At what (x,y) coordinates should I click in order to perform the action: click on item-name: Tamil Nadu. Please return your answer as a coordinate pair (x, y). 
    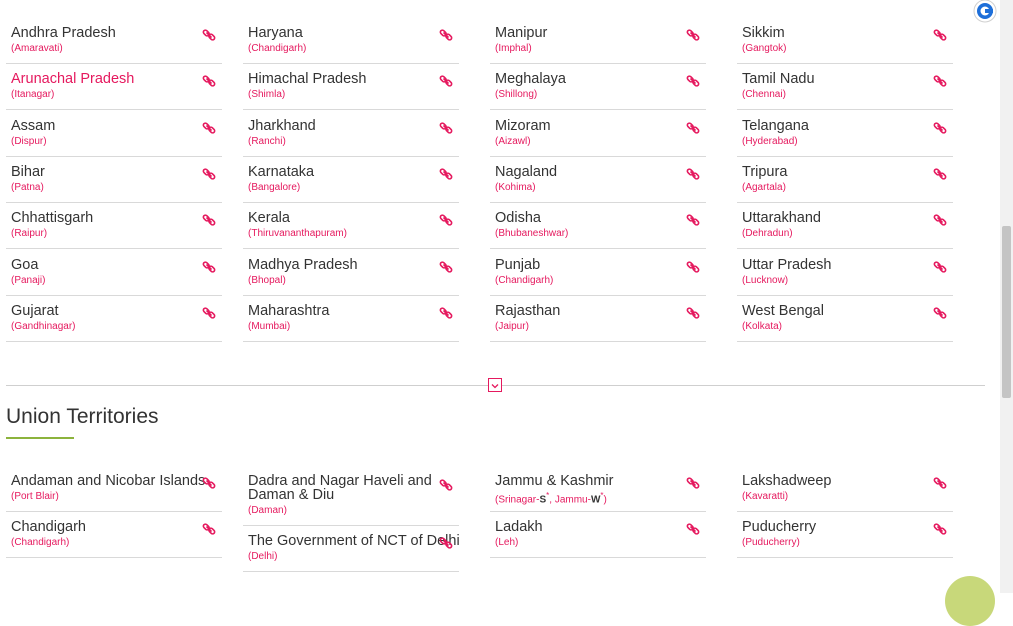
    Looking at the image, I should click on (778, 79).